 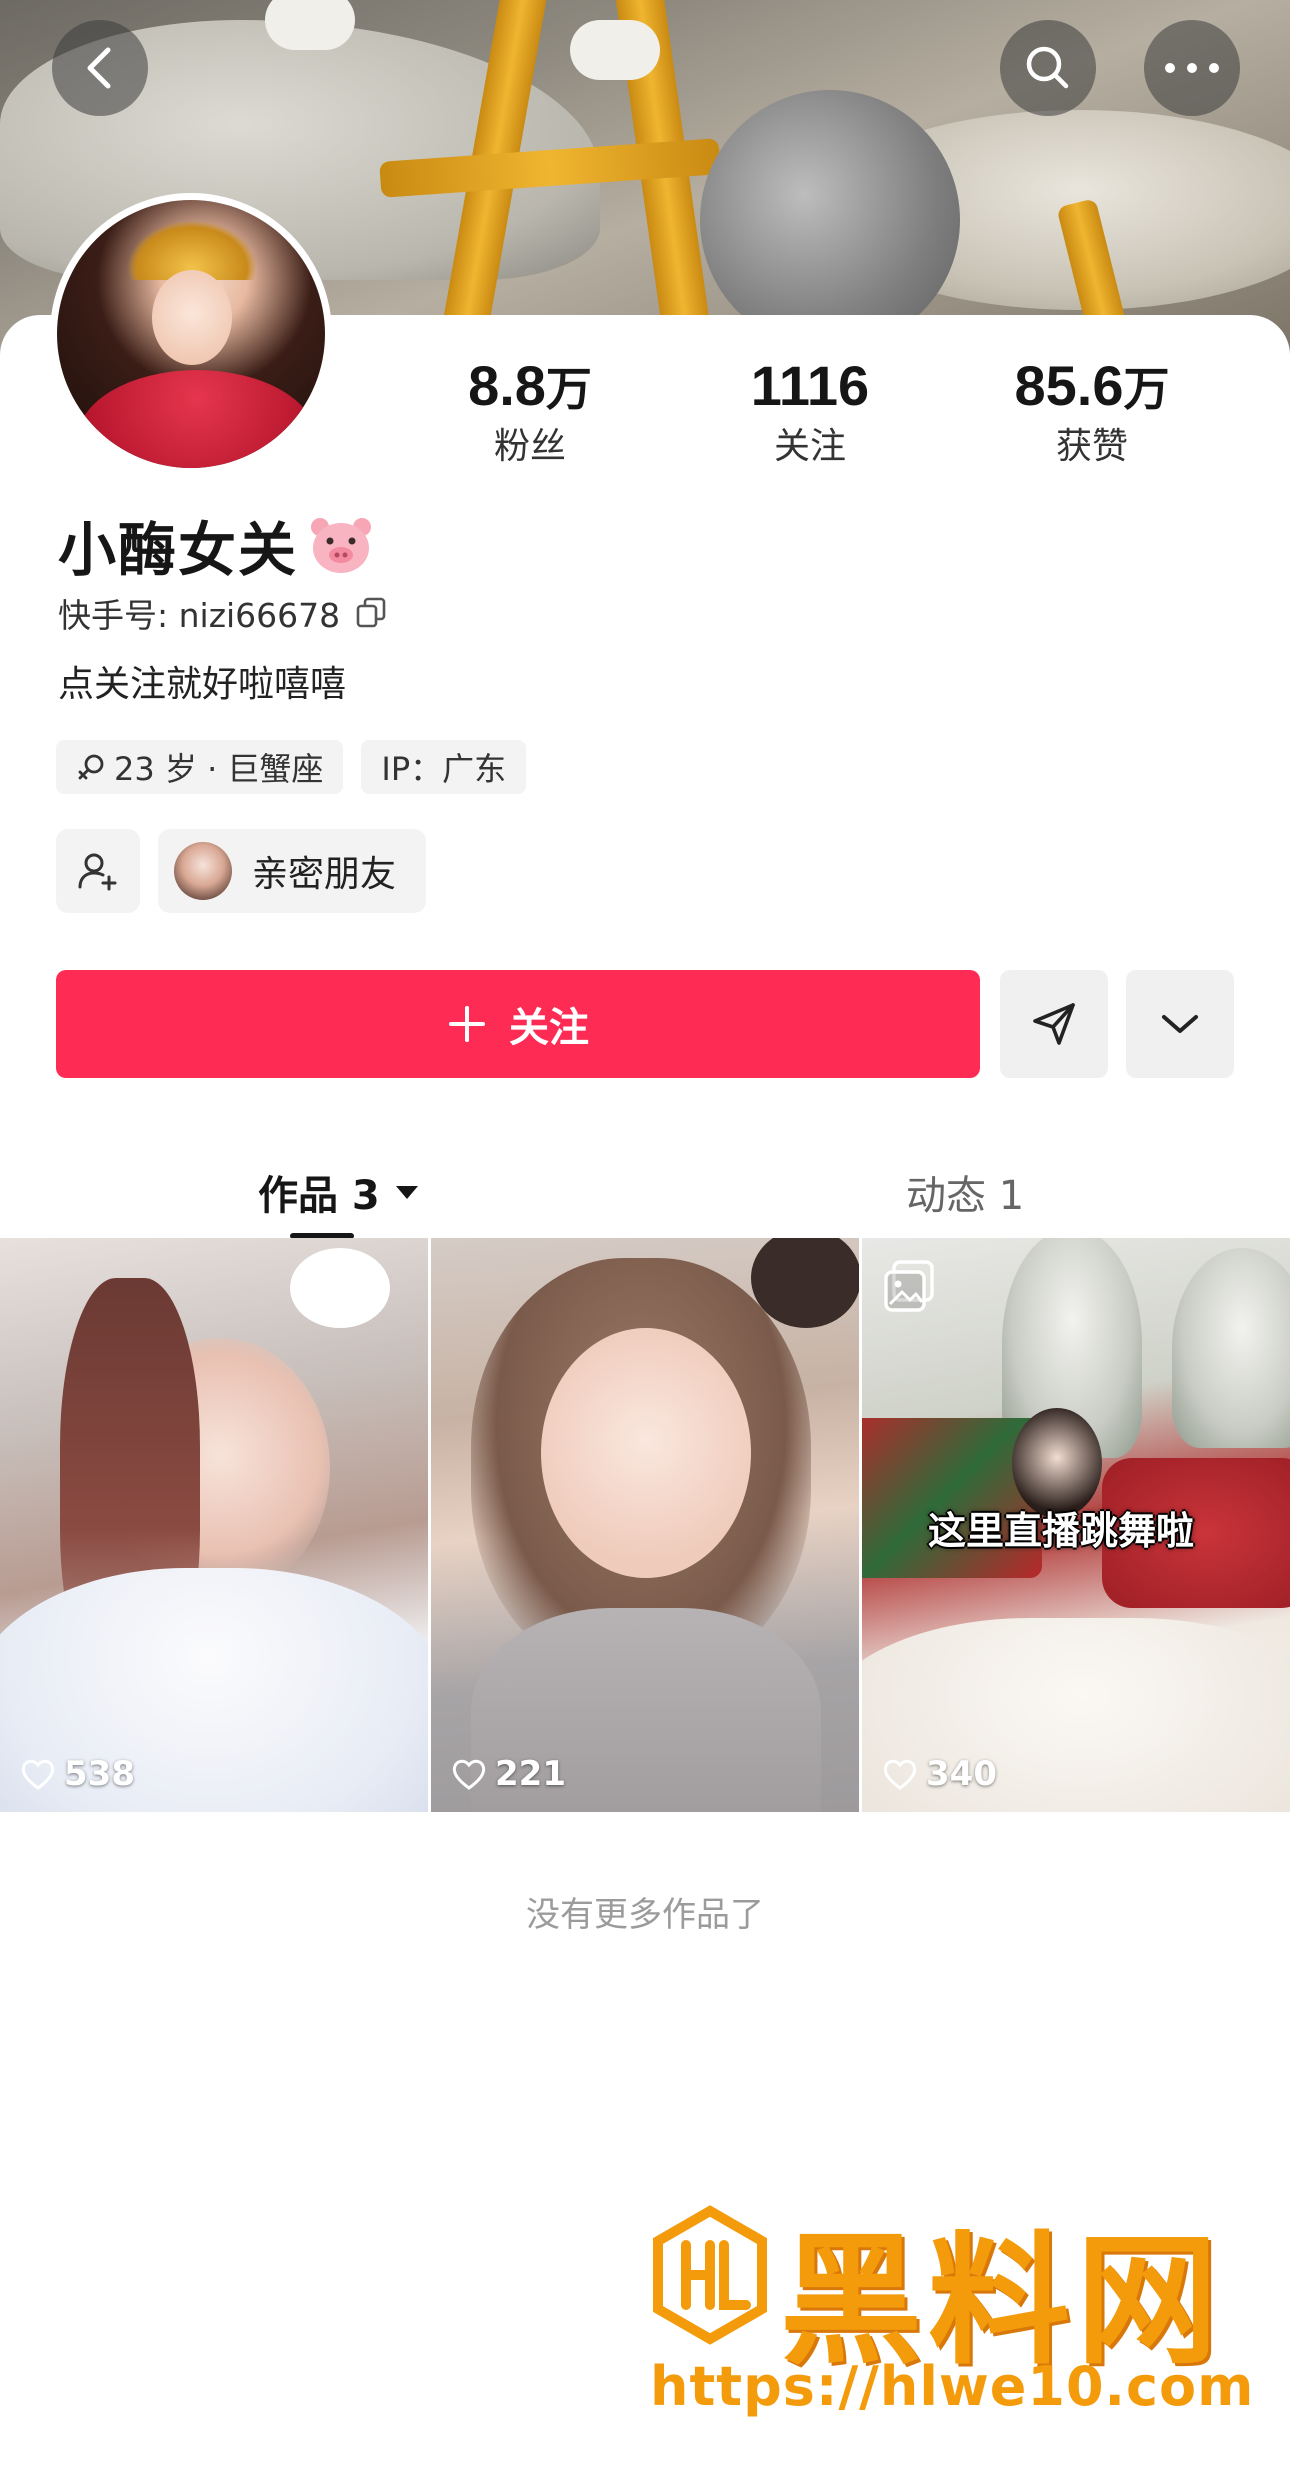 I want to click on work-likes: 538, so click(x=77, y=1774).